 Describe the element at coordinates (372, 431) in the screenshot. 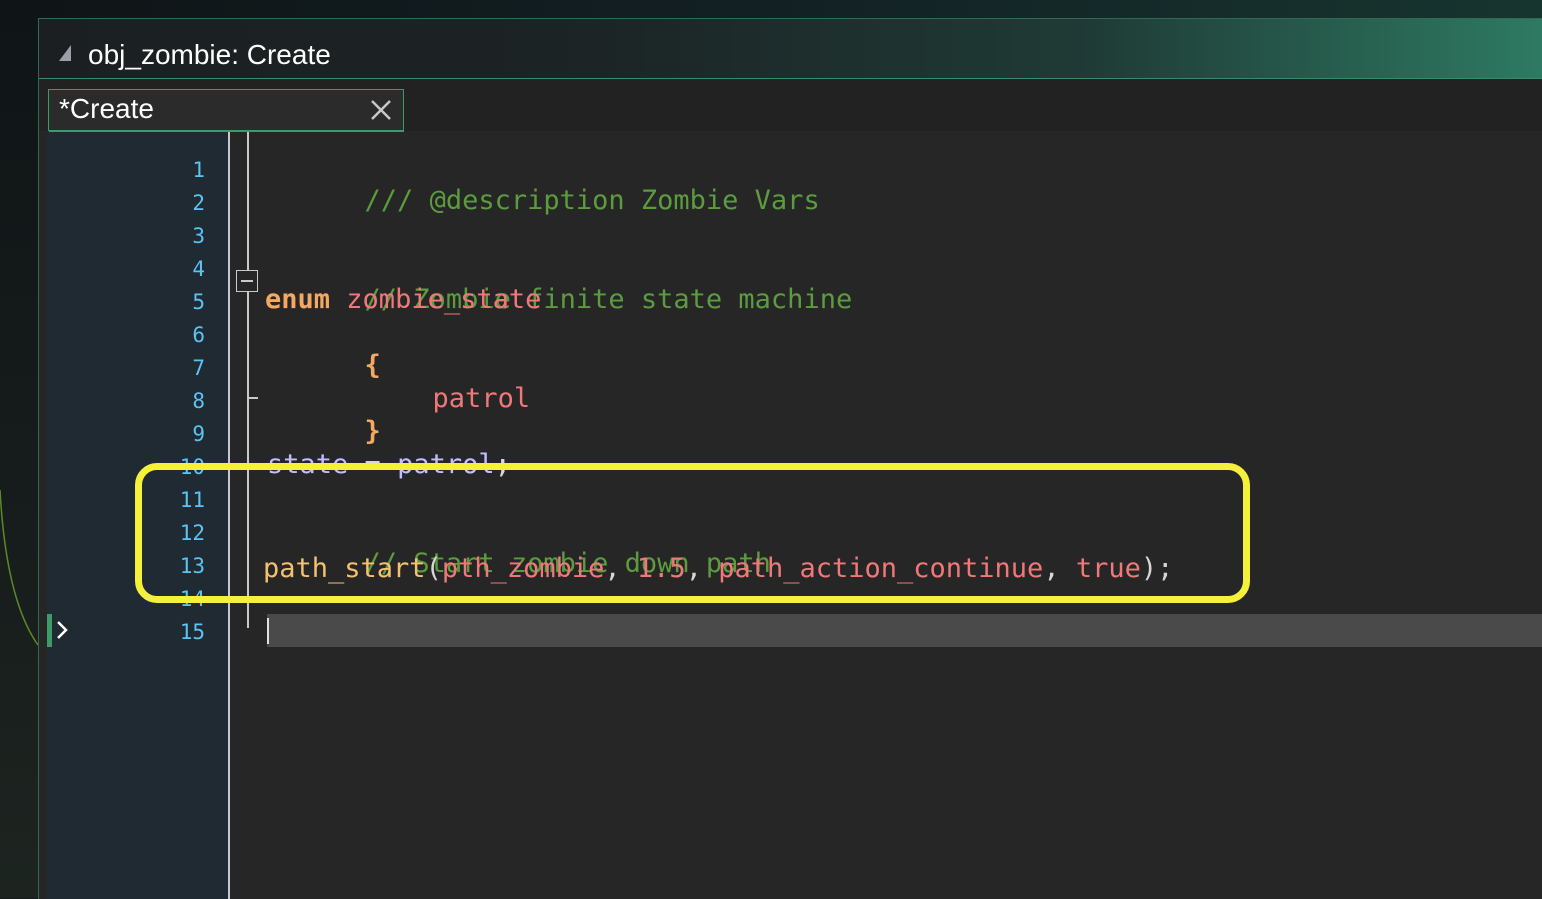

I see `brace: }` at that location.